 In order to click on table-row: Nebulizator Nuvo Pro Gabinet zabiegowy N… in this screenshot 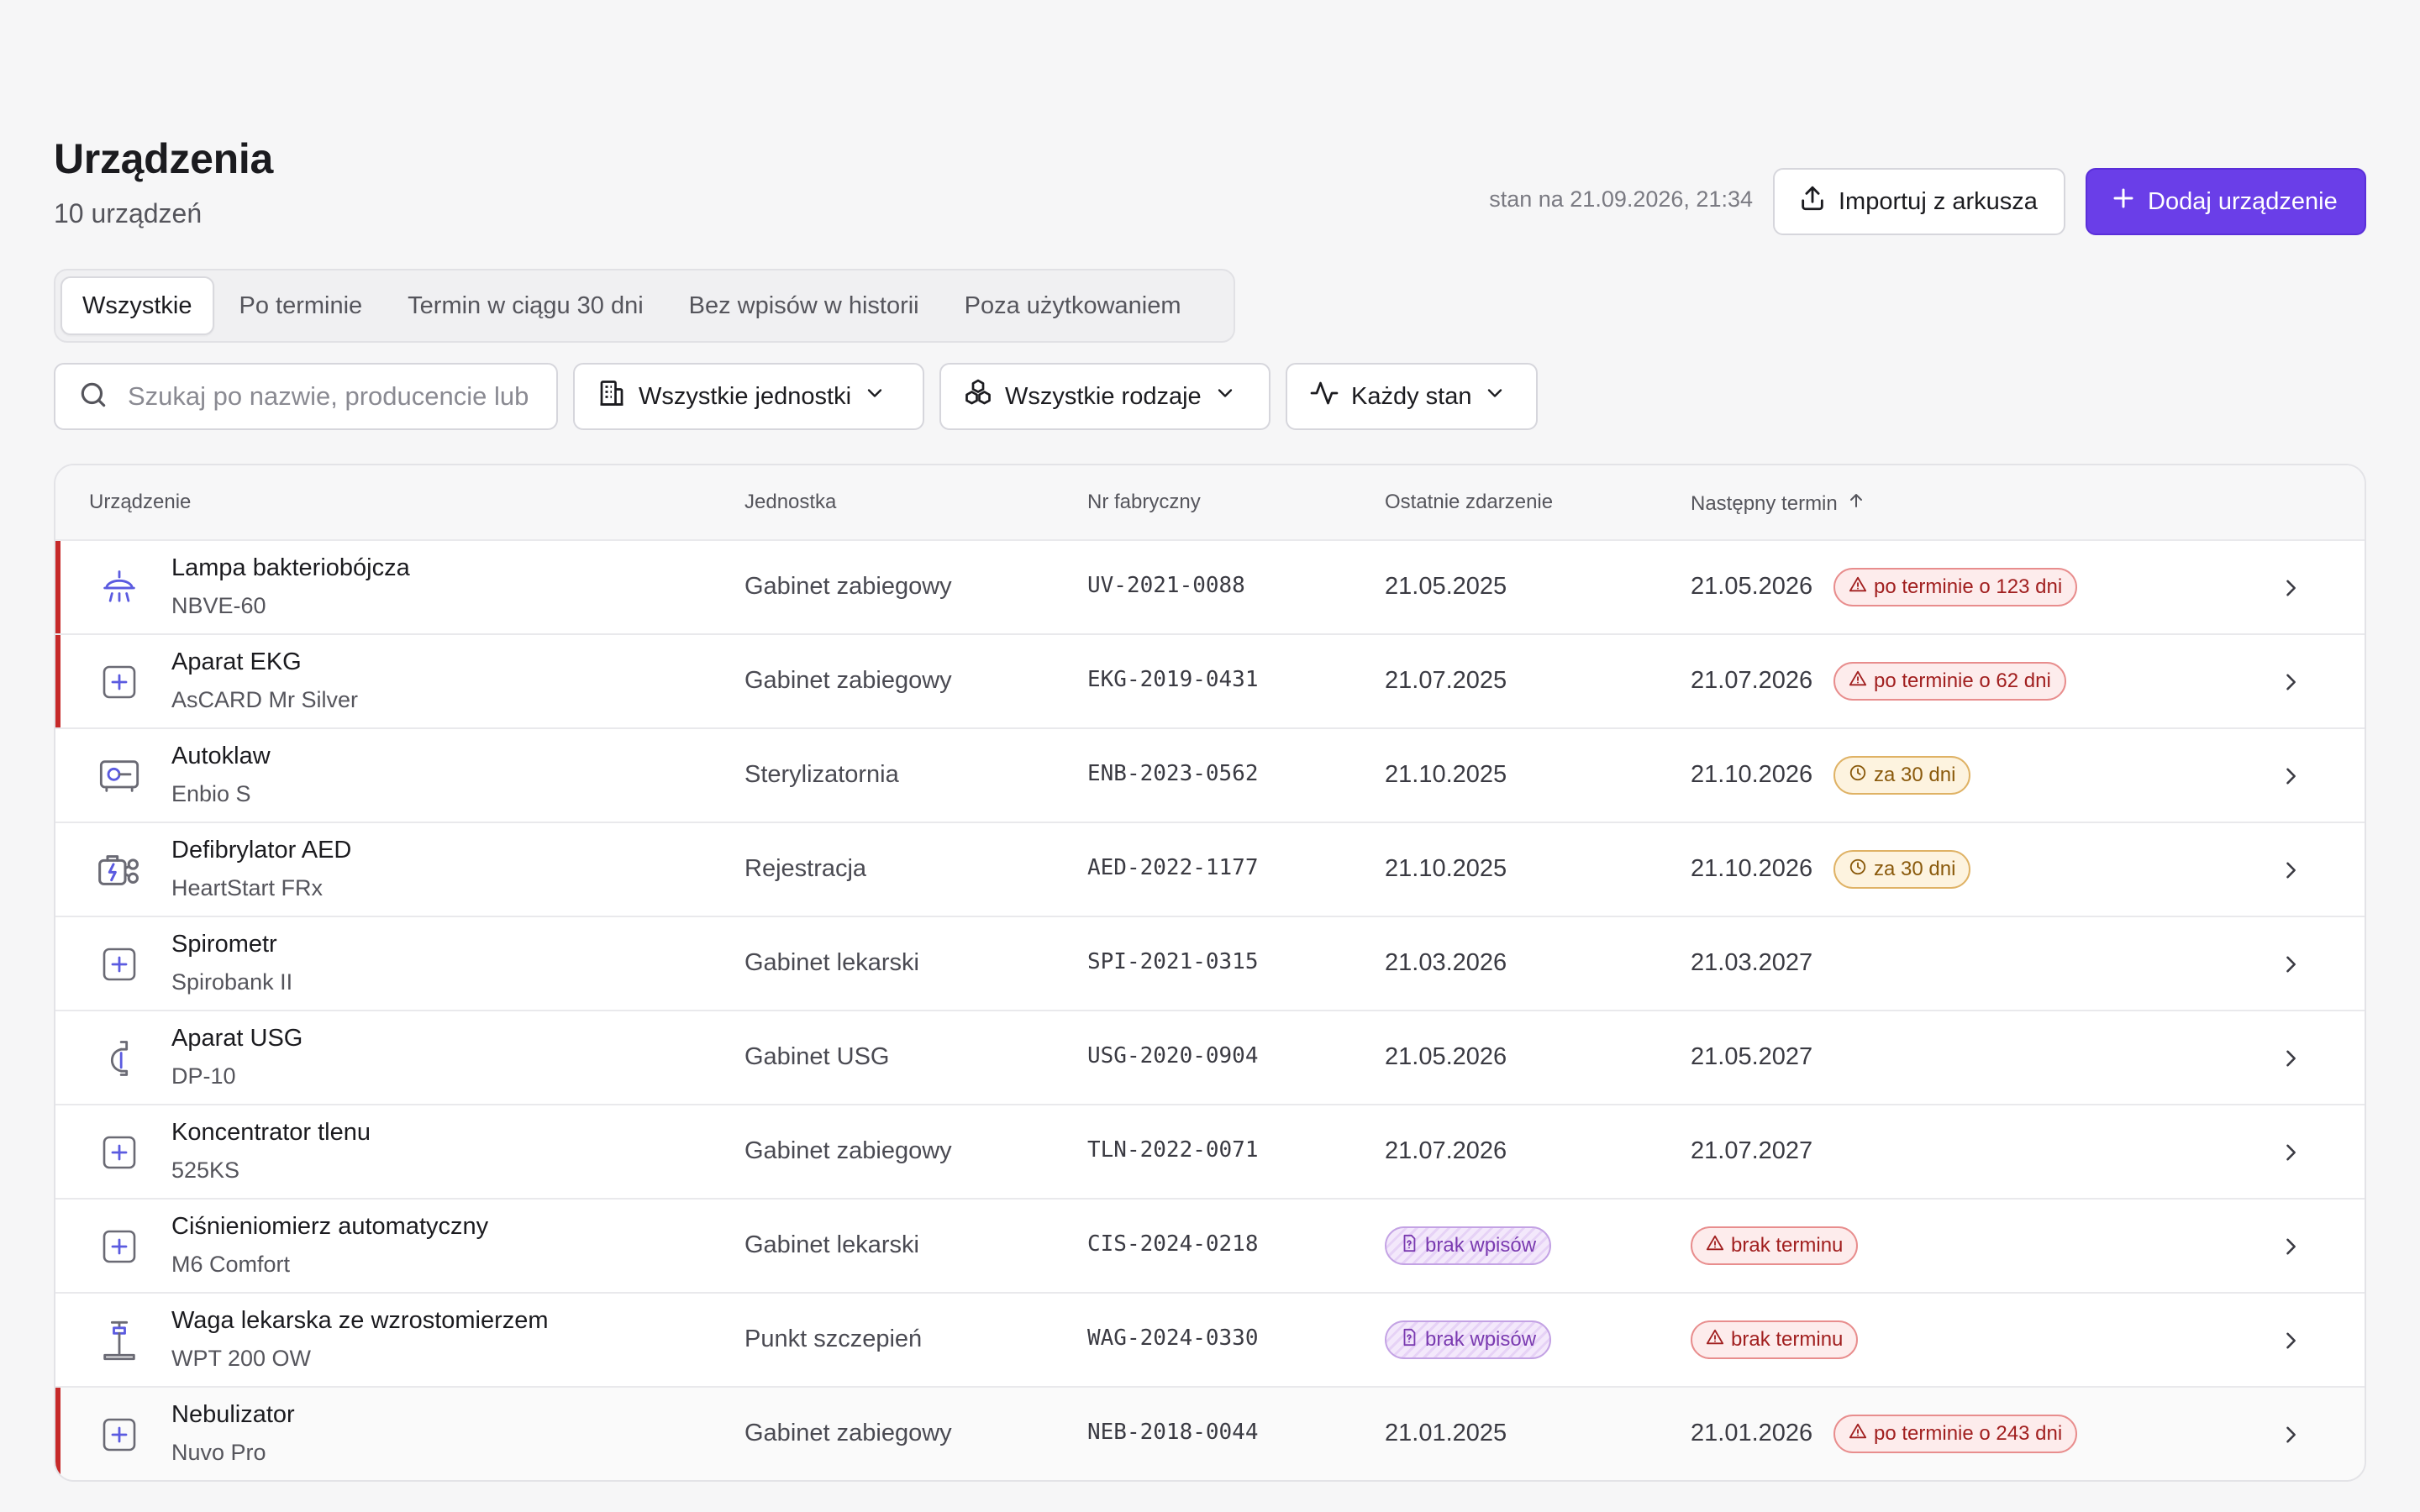, I will do `click(1210, 1434)`.